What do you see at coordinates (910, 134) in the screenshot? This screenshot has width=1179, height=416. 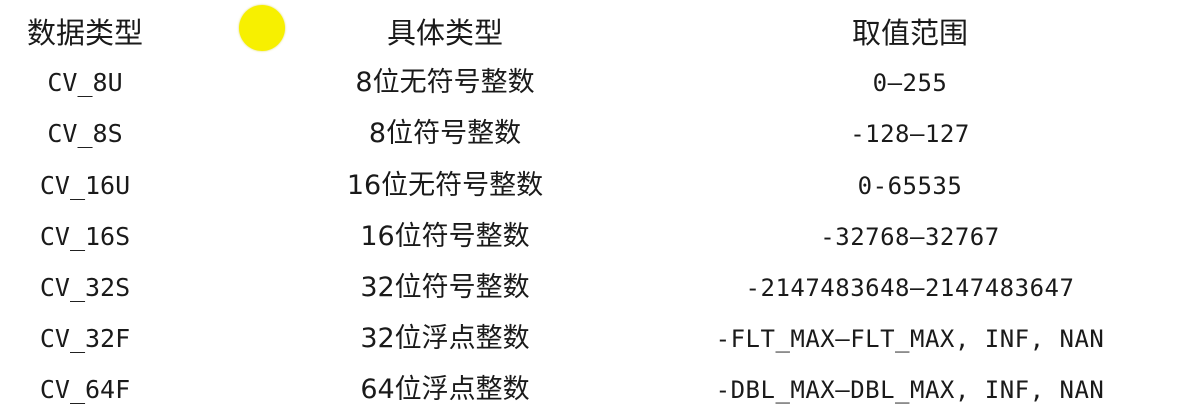 I see `value-range-cell: -128—127` at bounding box center [910, 134].